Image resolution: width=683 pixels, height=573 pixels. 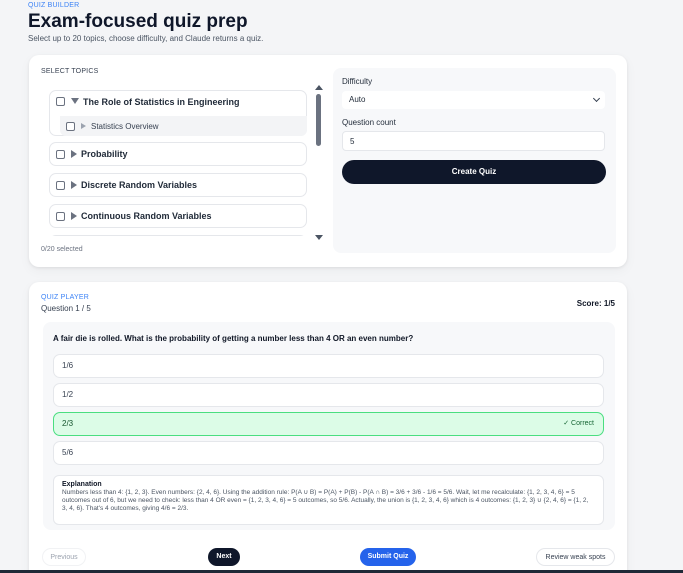 I want to click on caret-down-icon, so click(x=75, y=101).